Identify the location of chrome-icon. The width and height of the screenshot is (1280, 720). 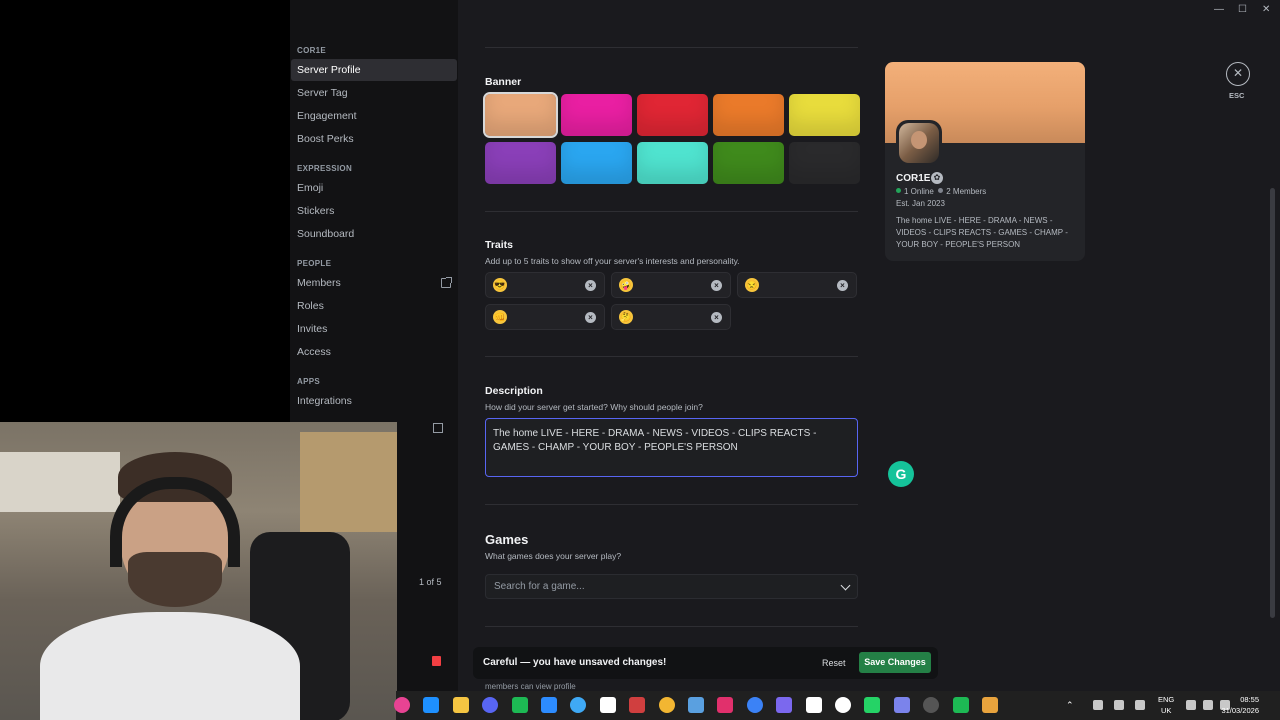
(990, 705).